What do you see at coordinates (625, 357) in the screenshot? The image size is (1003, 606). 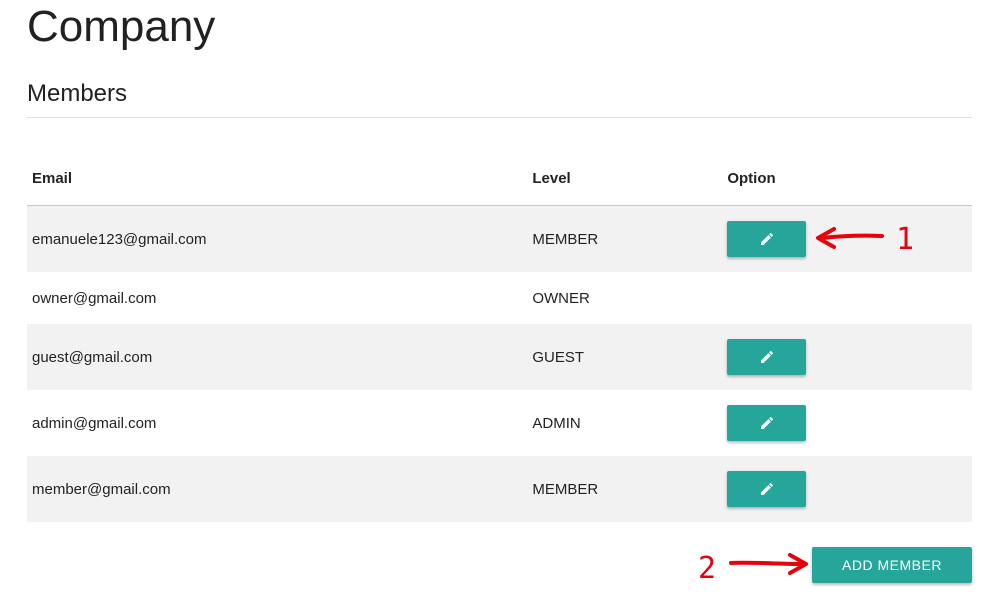 I see `member-level: GUEST` at bounding box center [625, 357].